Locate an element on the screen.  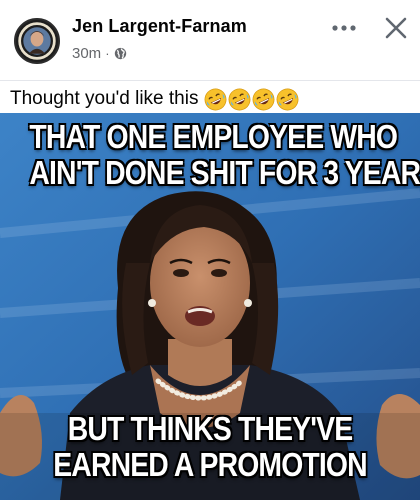
avatar-image is located at coordinates (37, 41).